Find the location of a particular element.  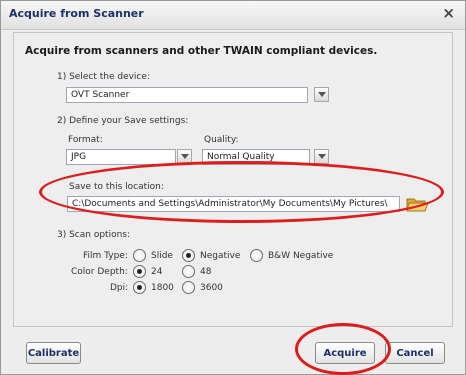

dpi-3600-label: 3600 is located at coordinates (211, 288).